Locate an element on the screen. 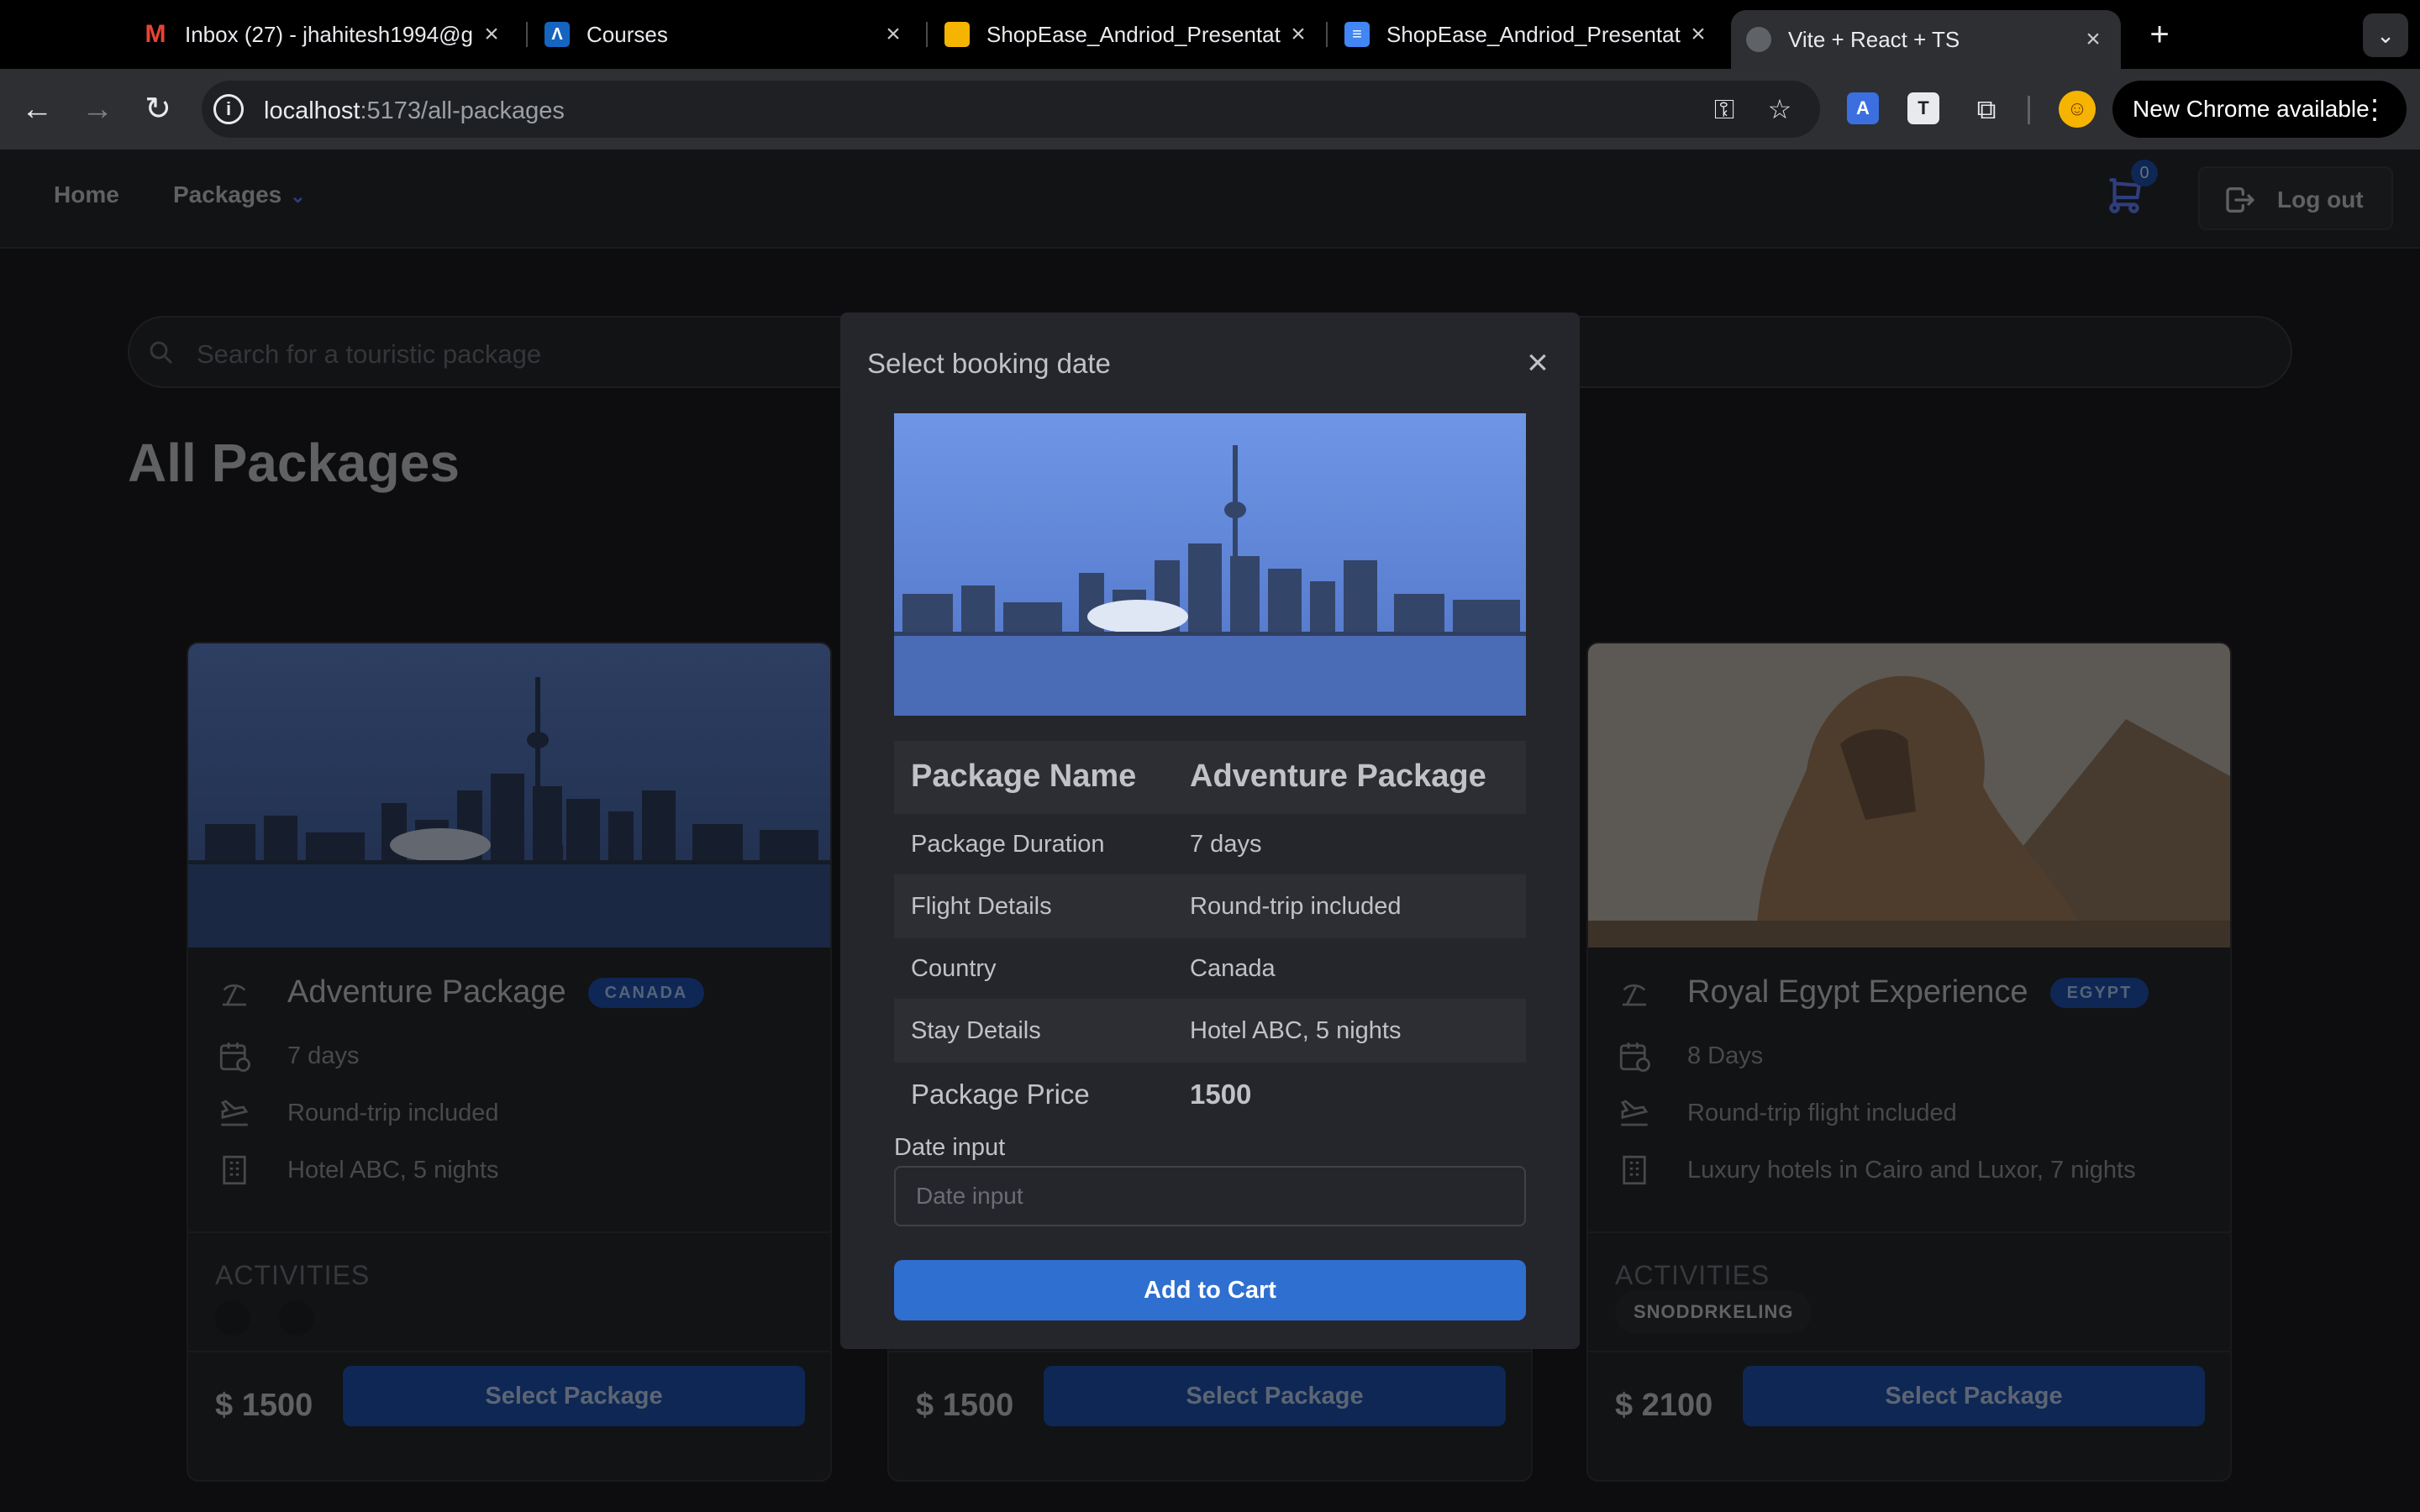  table-header-cell: Adventure Package is located at coordinates (1349, 777).